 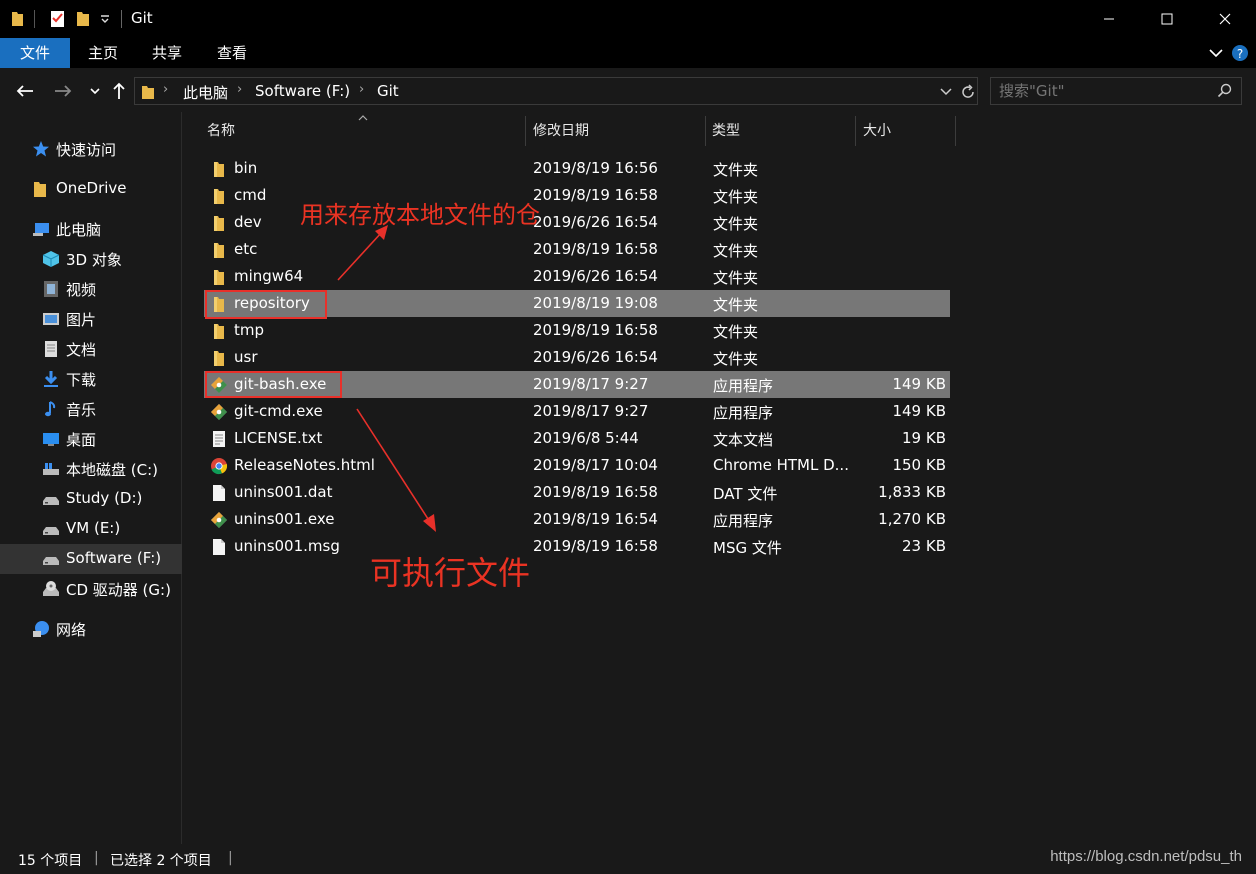 What do you see at coordinates (393, 465) in the screenshot?
I see `arrow-line-executable` at bounding box center [393, 465].